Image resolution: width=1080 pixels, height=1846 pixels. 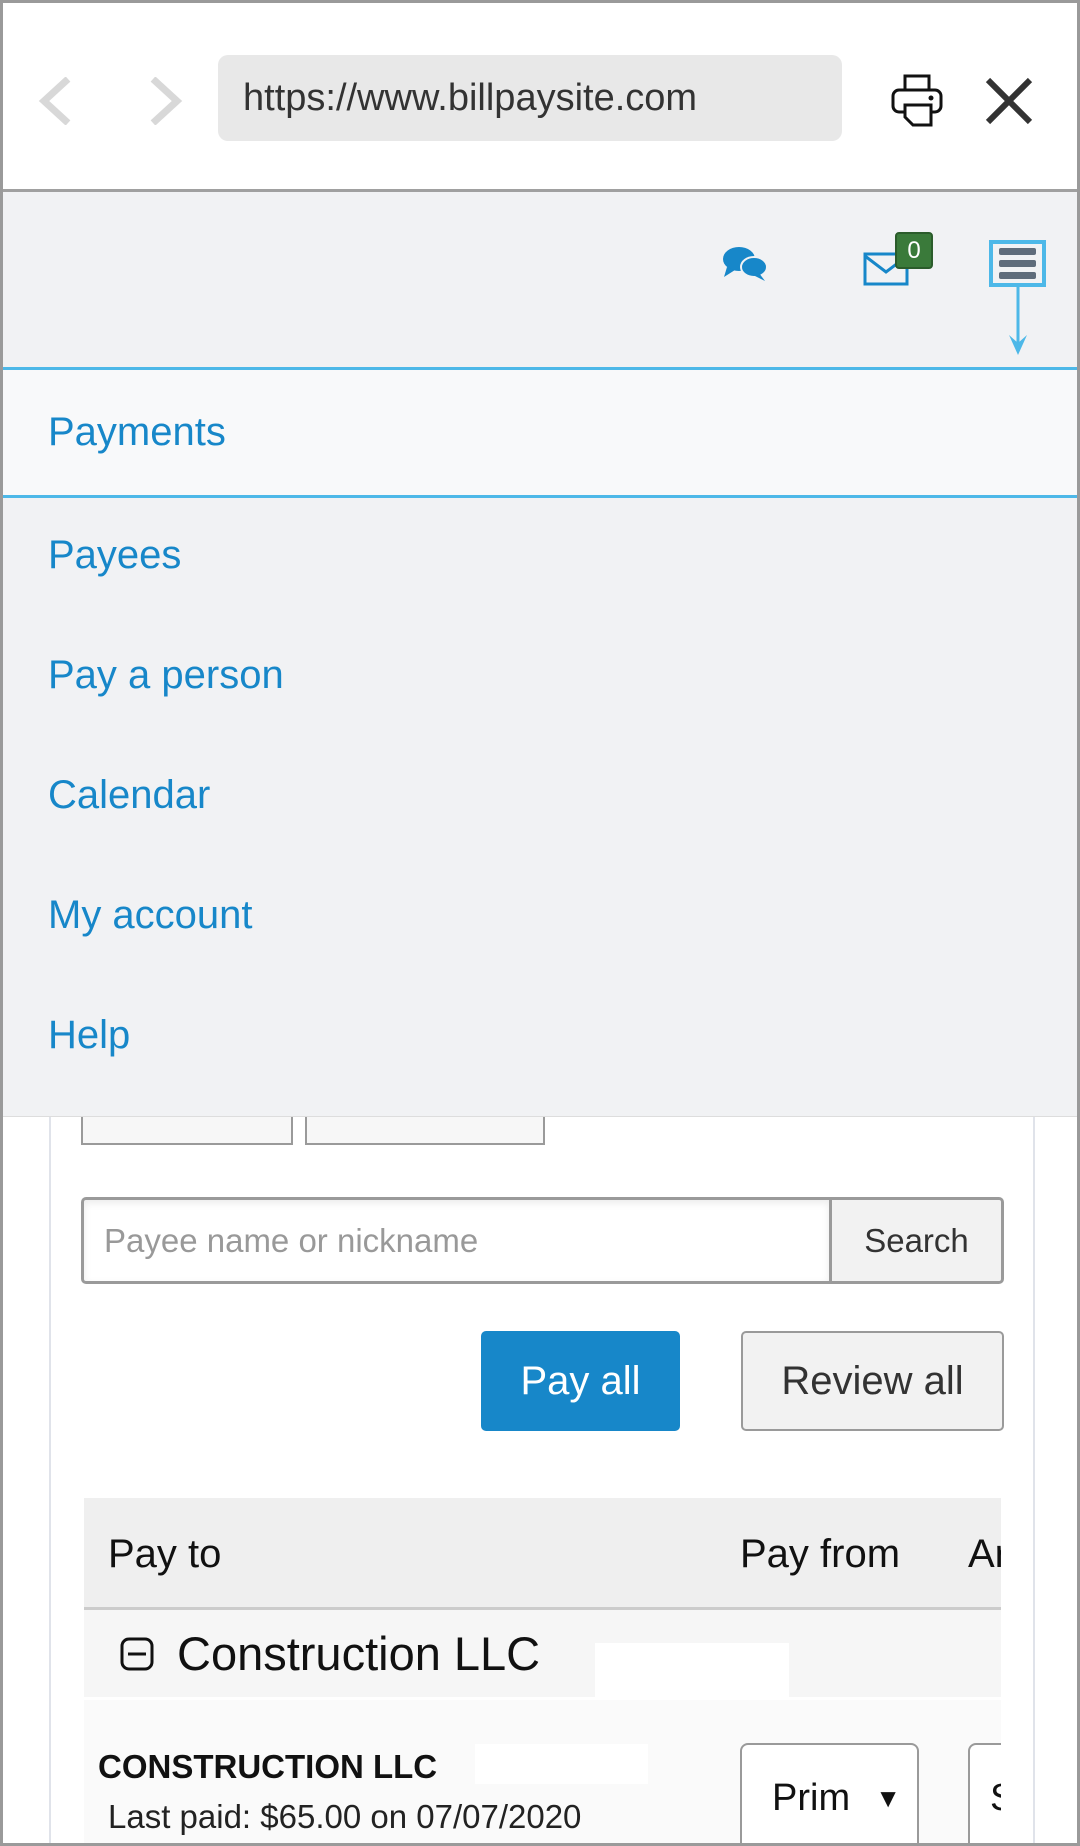 I want to click on payee-name: CONSTRUCTION LLC, so click(x=268, y=1766).